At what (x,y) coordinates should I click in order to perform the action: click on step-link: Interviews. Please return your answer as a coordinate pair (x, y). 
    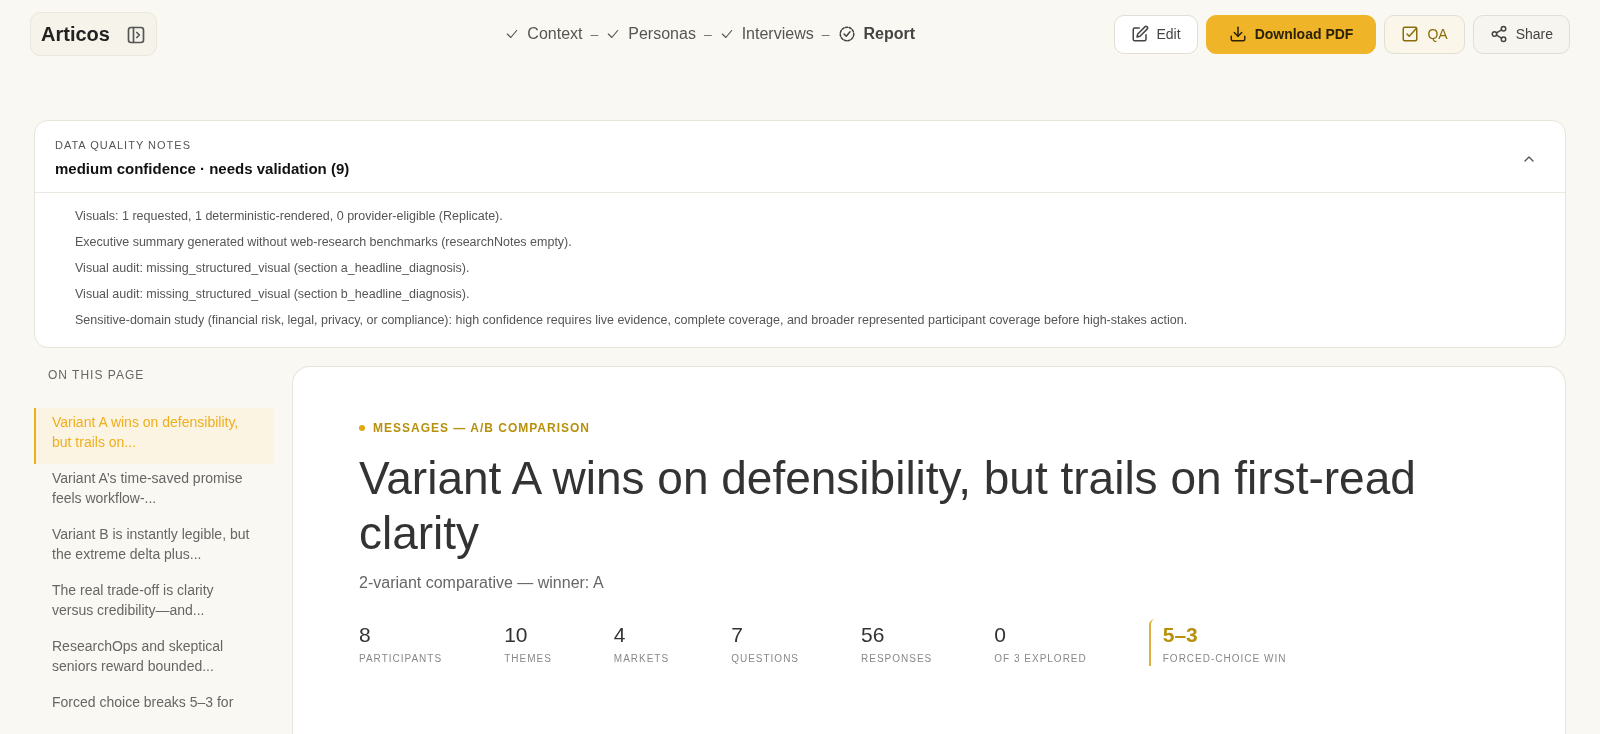
    Looking at the image, I should click on (766, 34).